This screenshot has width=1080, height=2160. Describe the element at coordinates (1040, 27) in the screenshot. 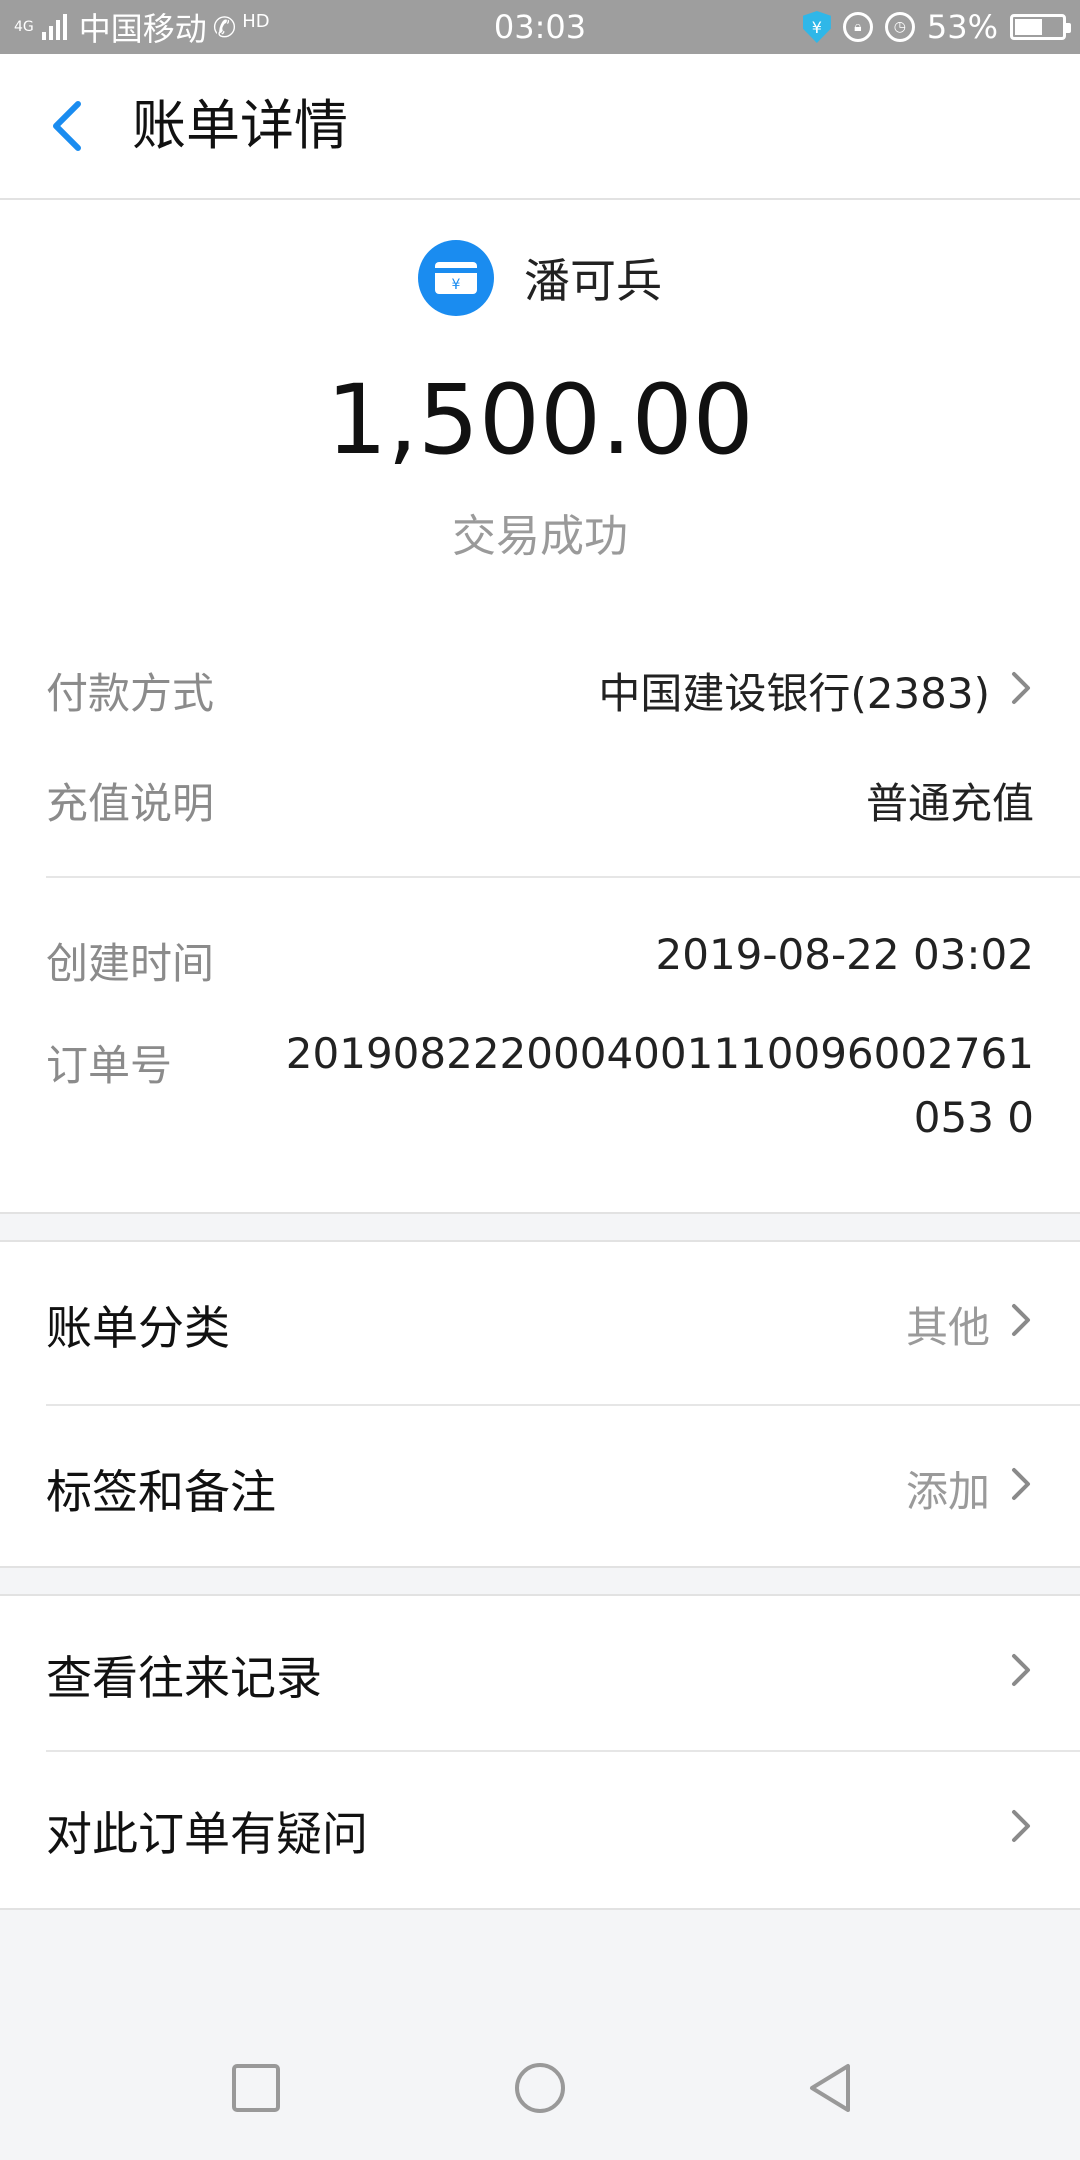

I see `battery-icon` at that location.